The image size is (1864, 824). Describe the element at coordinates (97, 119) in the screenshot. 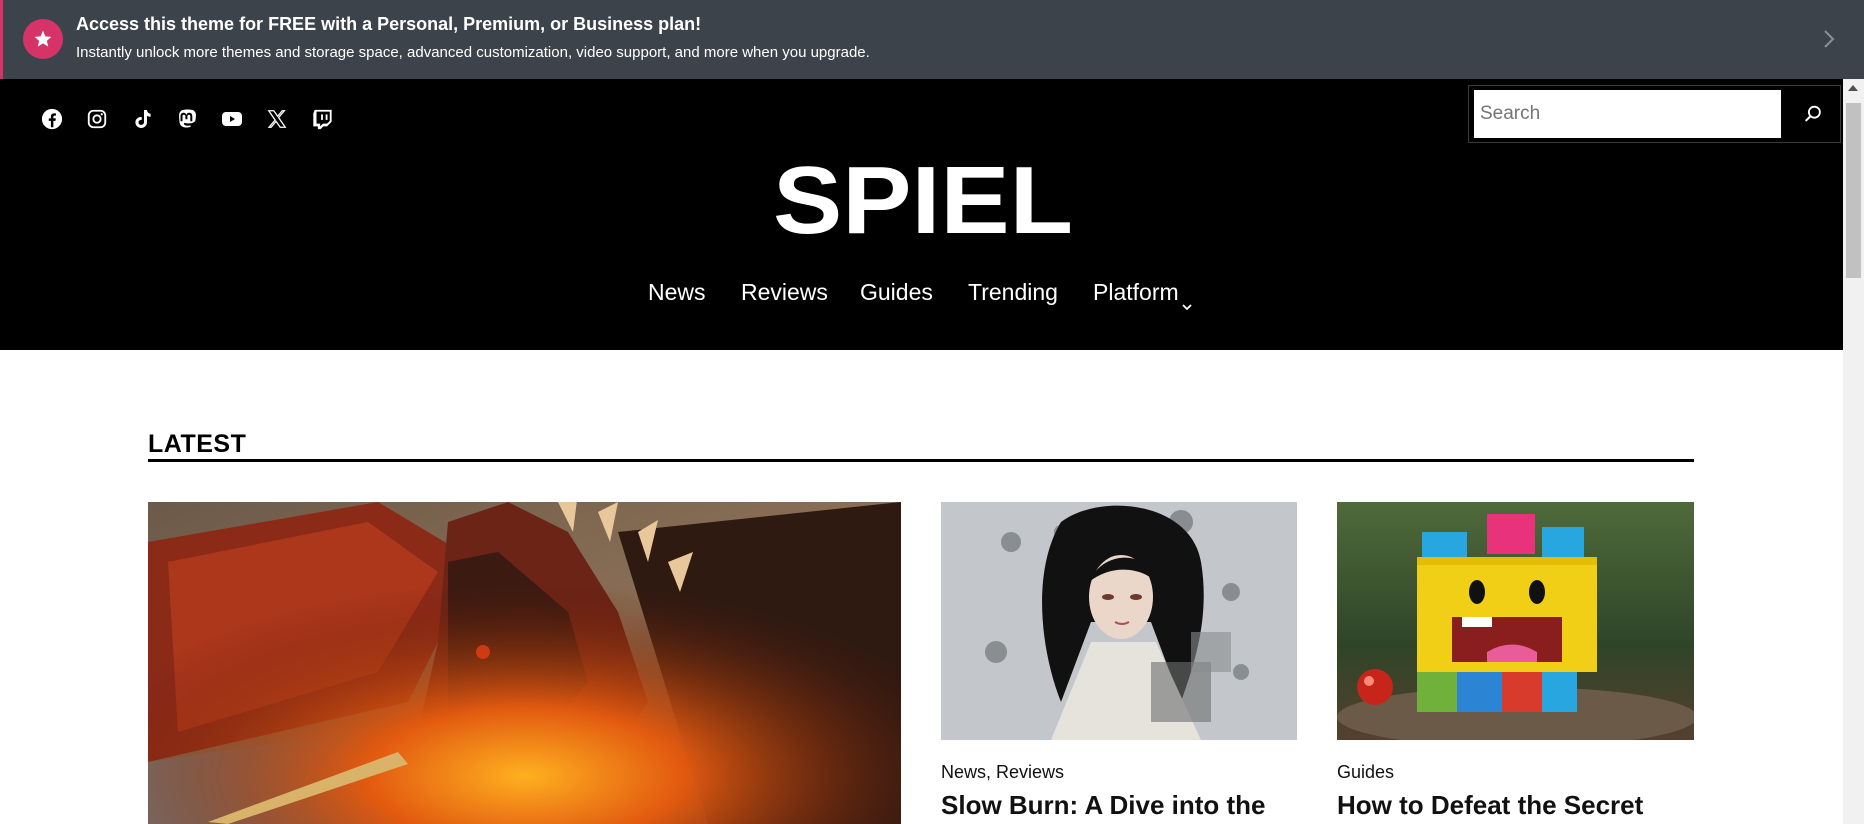

I see `instagram-icon` at that location.